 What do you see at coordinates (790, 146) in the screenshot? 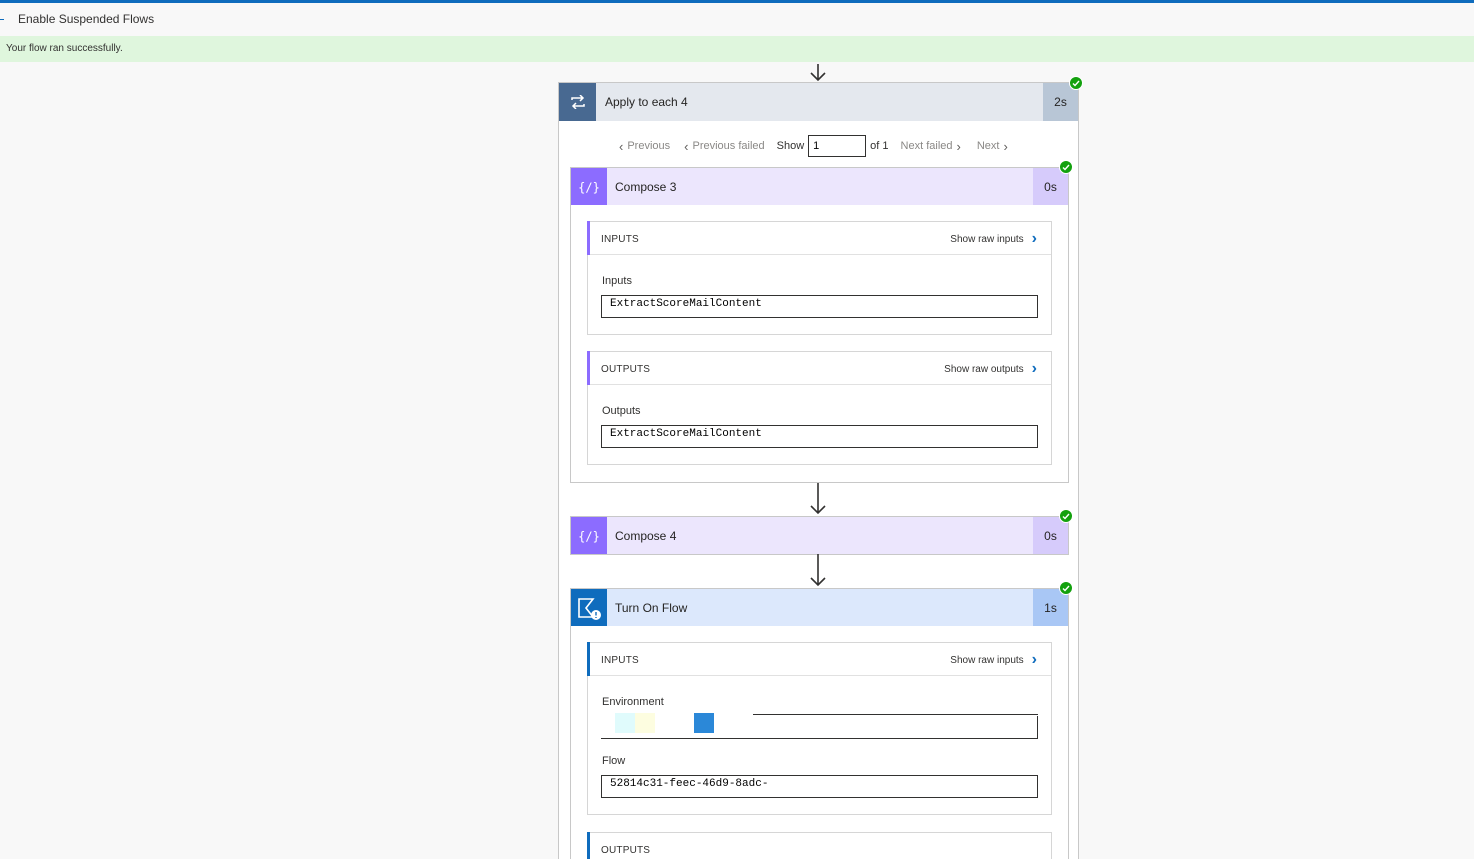
I see `show-label: Show` at bounding box center [790, 146].